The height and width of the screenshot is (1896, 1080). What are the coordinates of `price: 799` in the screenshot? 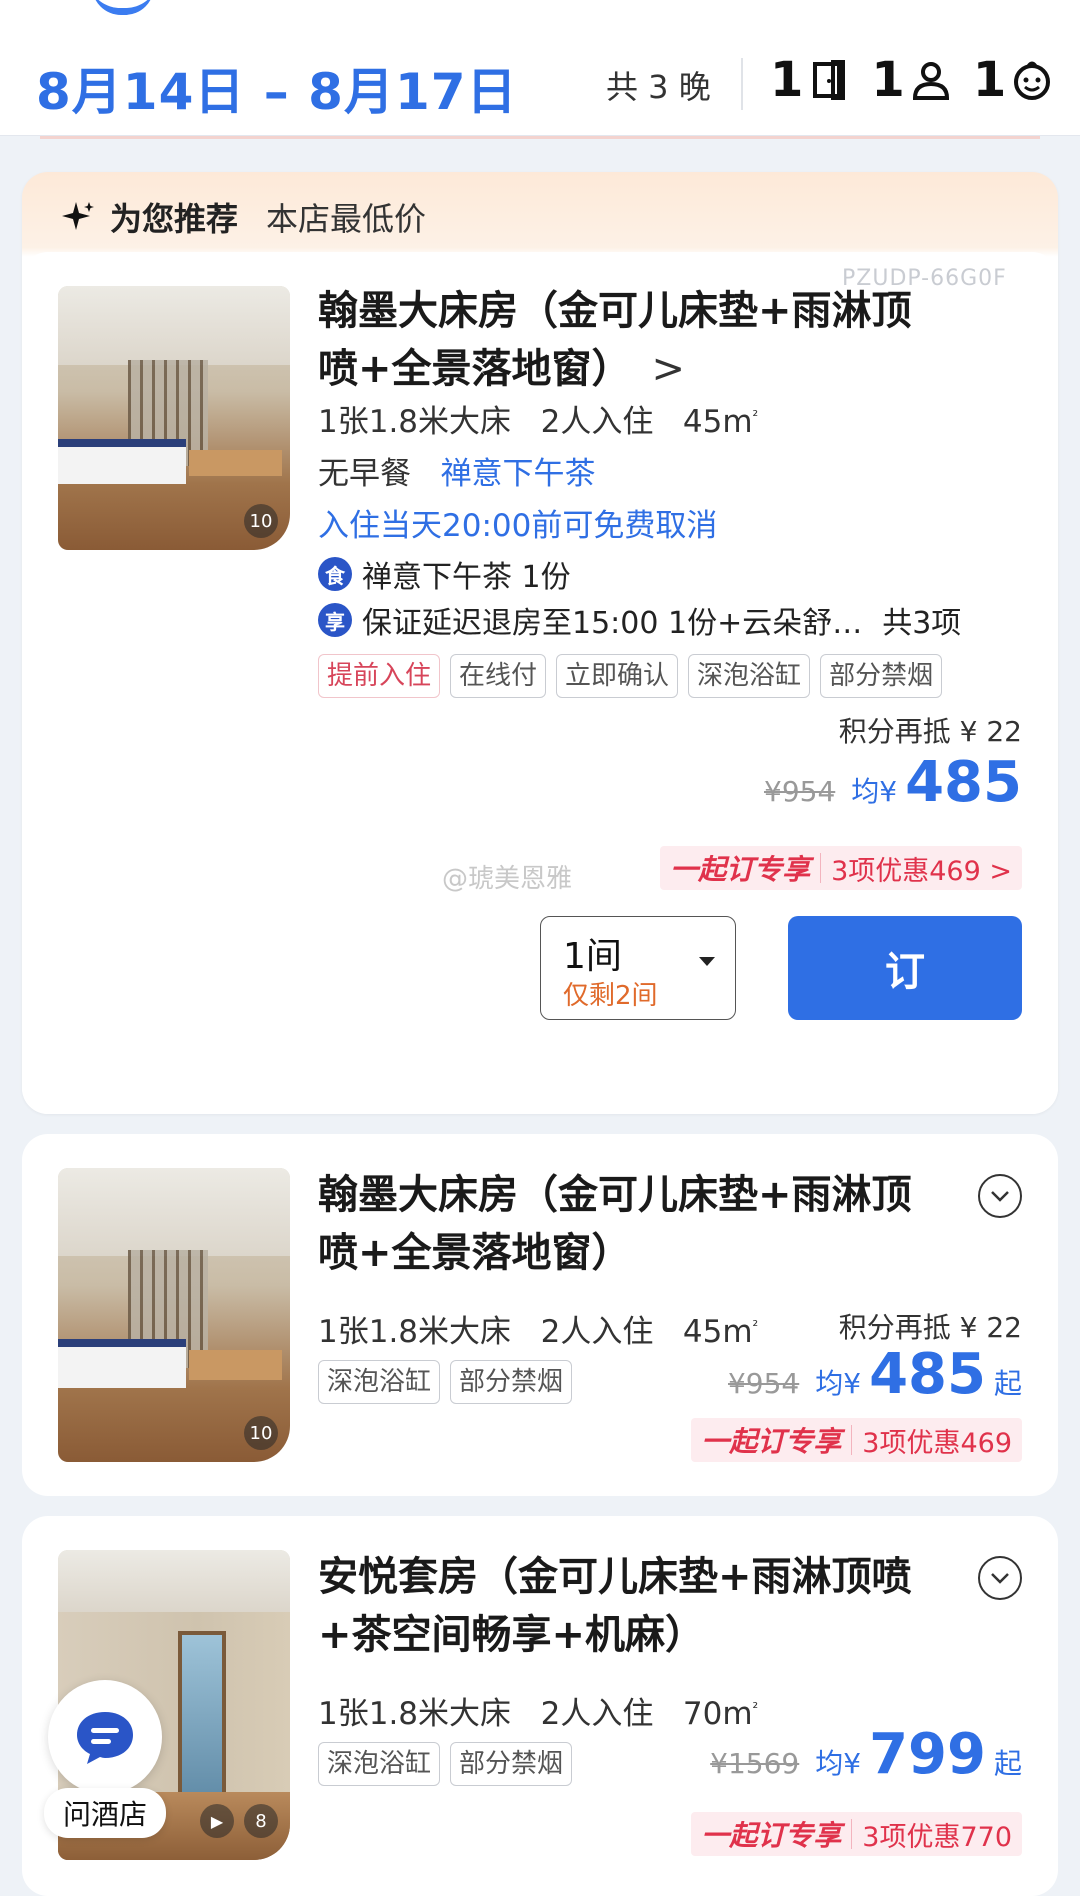 It's located at (927, 1754).